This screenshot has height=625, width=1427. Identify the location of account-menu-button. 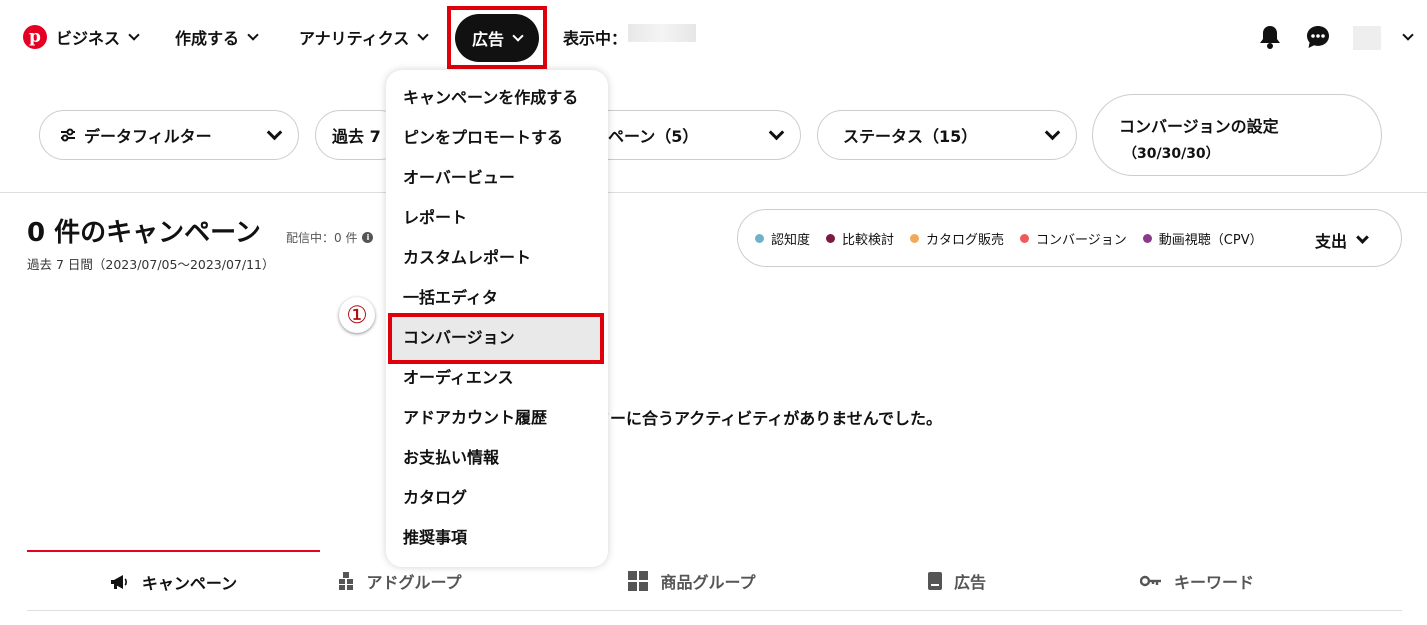
(1404, 37).